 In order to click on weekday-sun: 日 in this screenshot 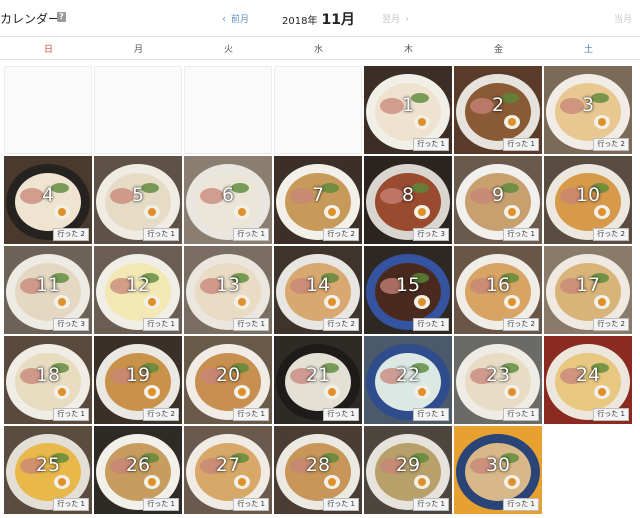, I will do `click(48, 50)`.